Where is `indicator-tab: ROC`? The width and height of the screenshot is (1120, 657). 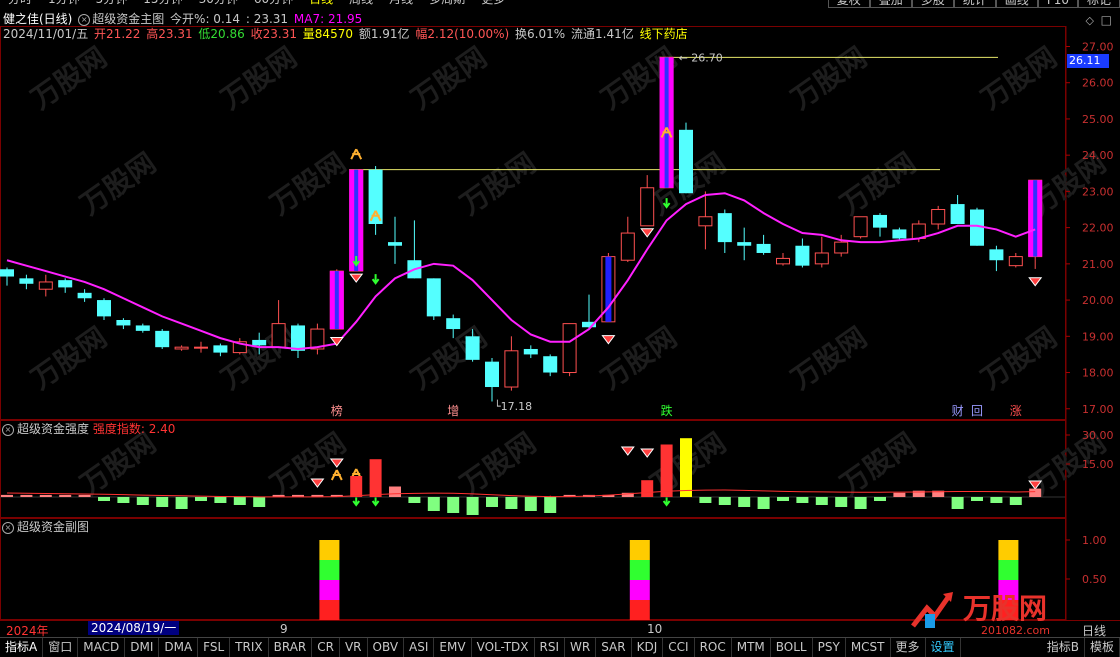 indicator-tab: ROC is located at coordinates (713, 647).